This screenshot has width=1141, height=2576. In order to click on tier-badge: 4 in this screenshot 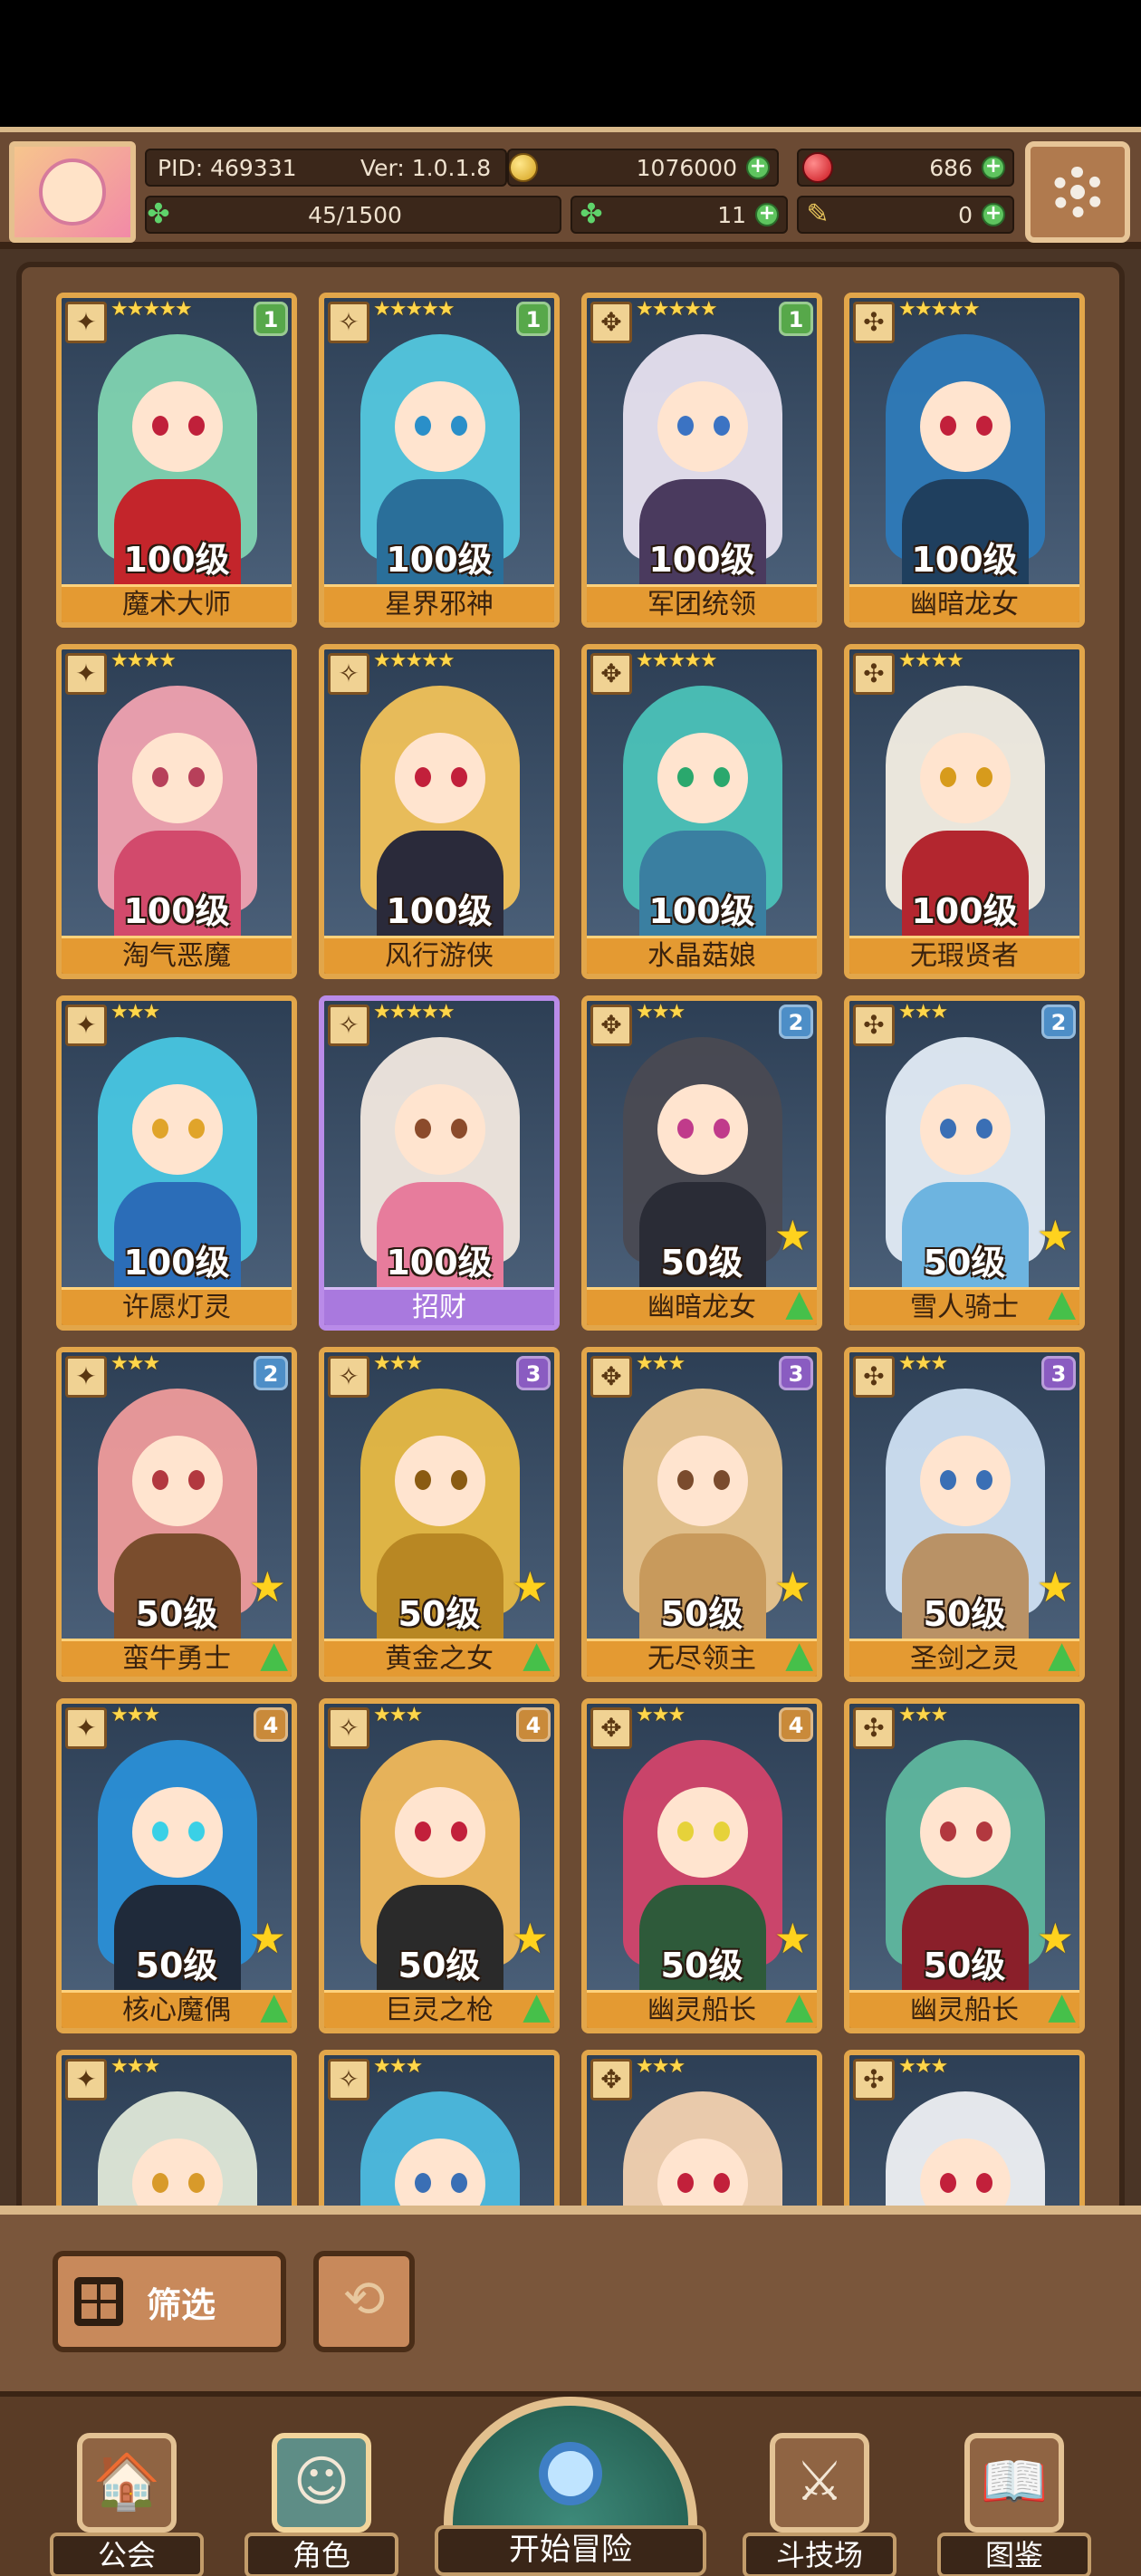, I will do `click(533, 1724)`.